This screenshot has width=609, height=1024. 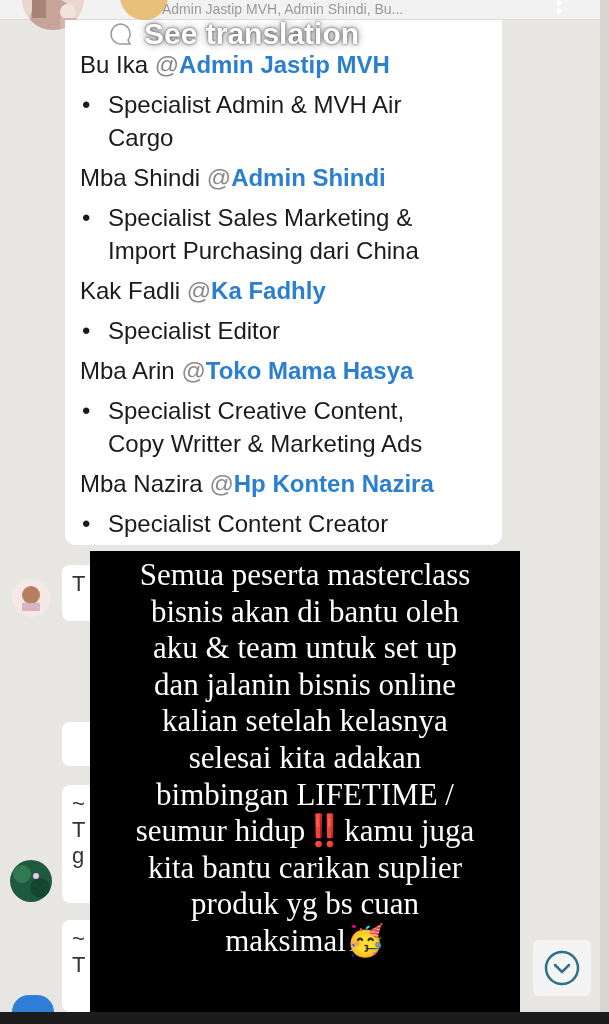 I want to click on message-text: g, so click(x=78, y=856).